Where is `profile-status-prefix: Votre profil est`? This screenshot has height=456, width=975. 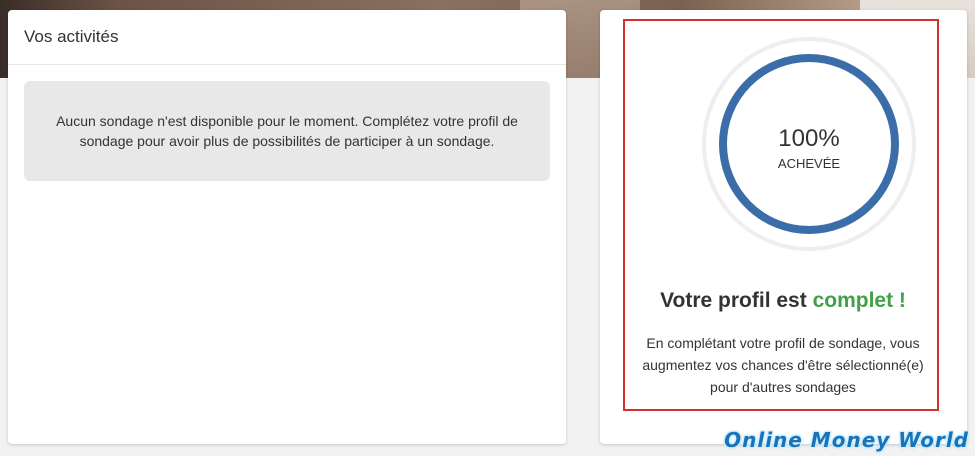 profile-status-prefix: Votre profil est is located at coordinates (733, 300).